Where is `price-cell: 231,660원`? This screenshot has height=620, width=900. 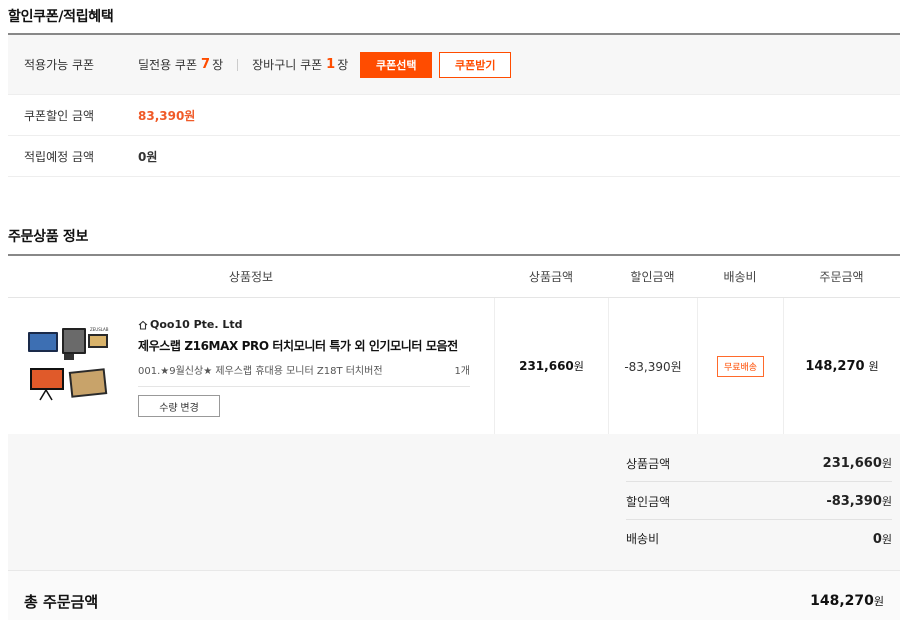 price-cell: 231,660원 is located at coordinates (551, 366).